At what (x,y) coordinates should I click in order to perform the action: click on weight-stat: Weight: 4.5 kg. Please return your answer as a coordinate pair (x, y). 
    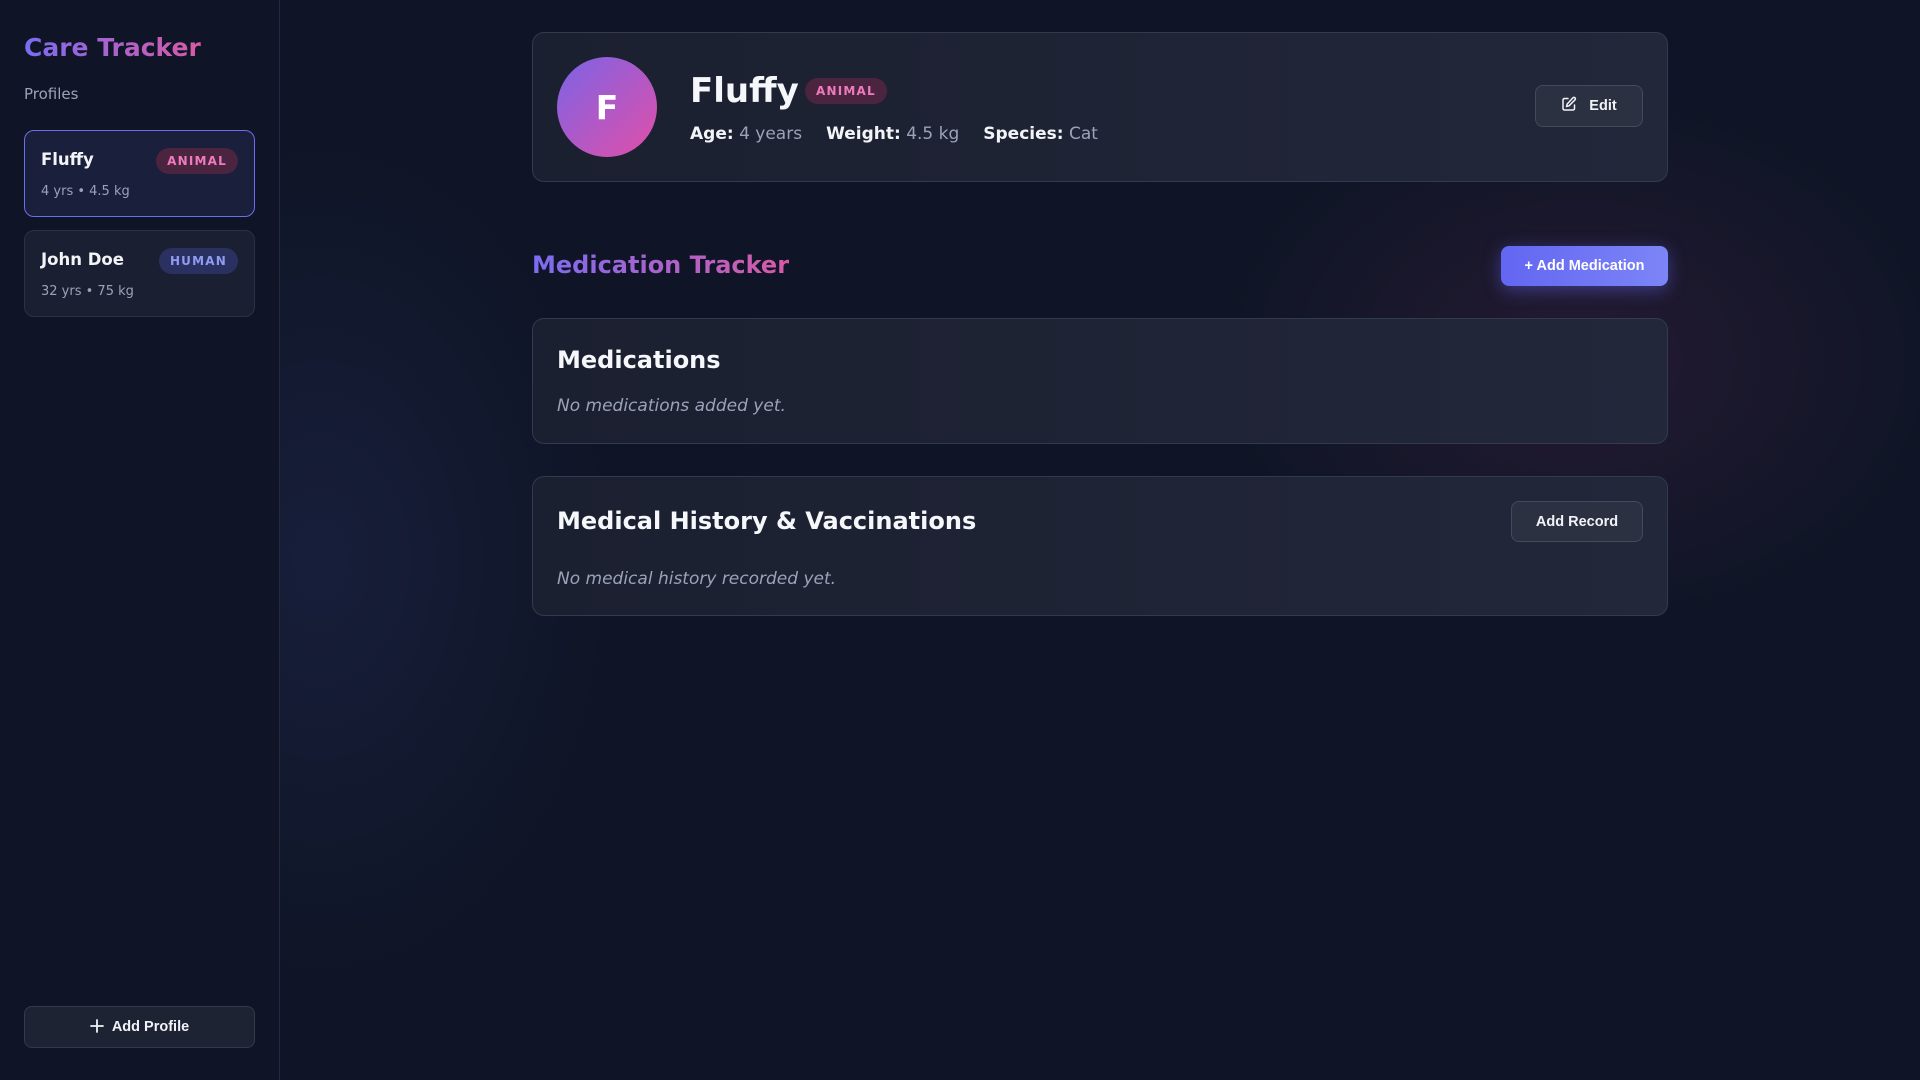
    Looking at the image, I should click on (892, 134).